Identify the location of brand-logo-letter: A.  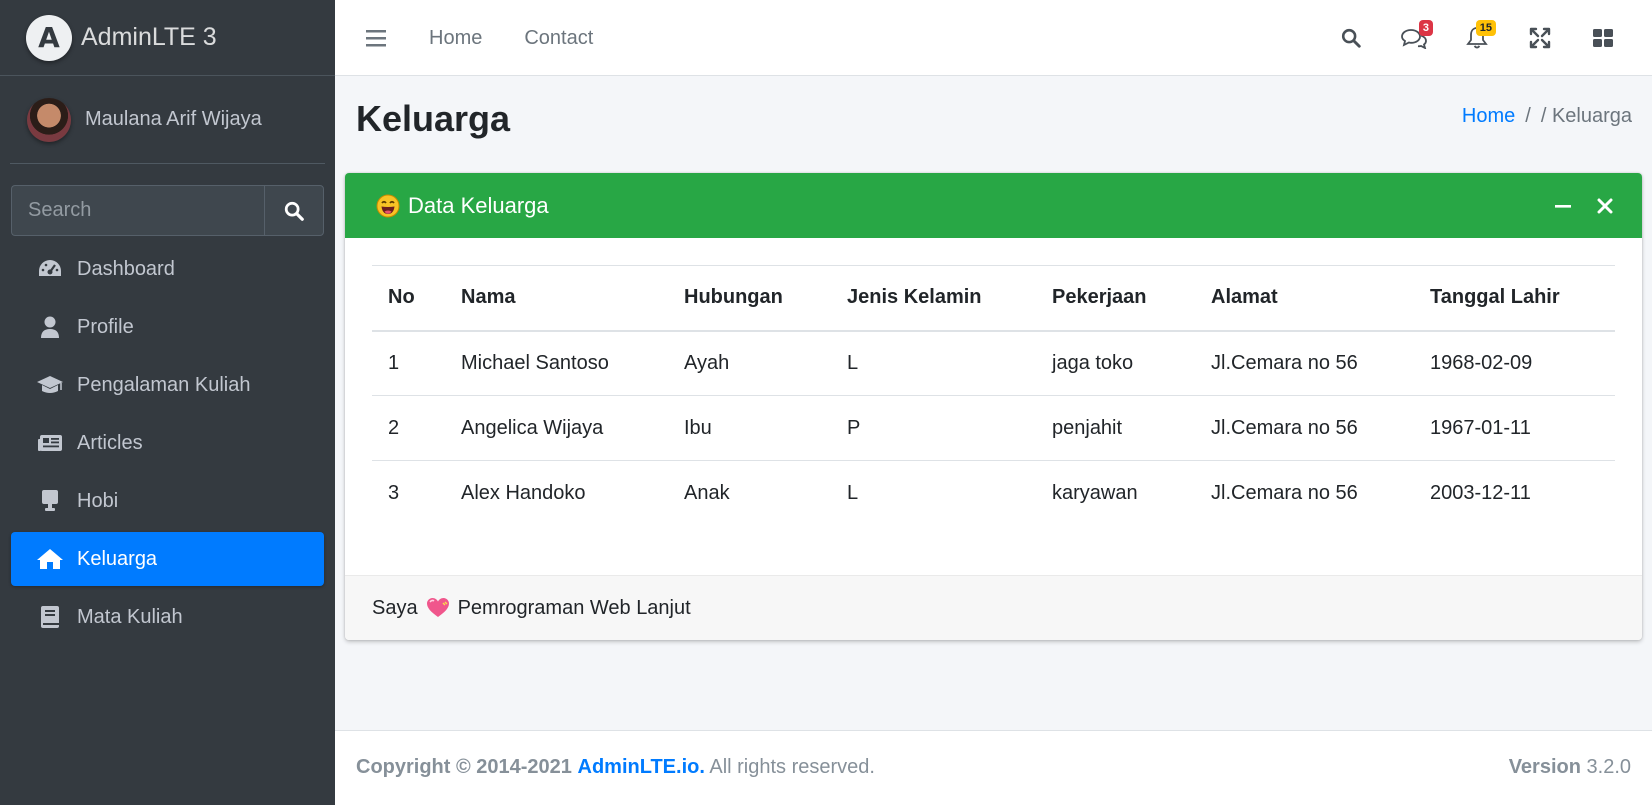
(49, 37).